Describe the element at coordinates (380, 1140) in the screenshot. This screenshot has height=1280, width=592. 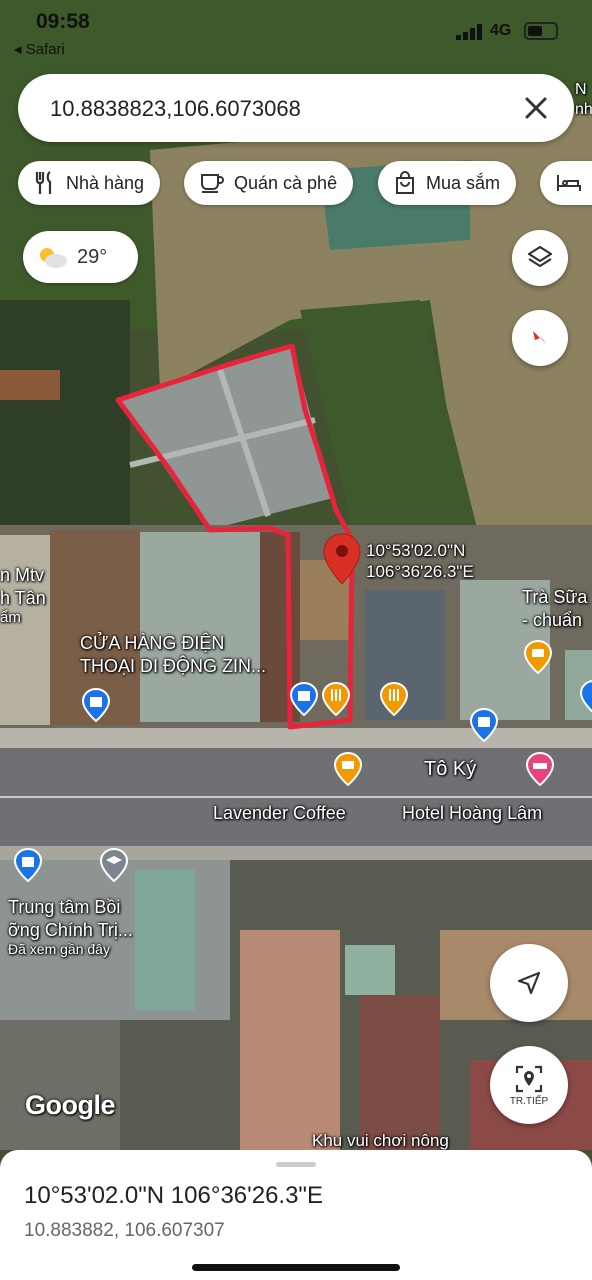
I see `label-park: Khu vui chơi nông` at that location.